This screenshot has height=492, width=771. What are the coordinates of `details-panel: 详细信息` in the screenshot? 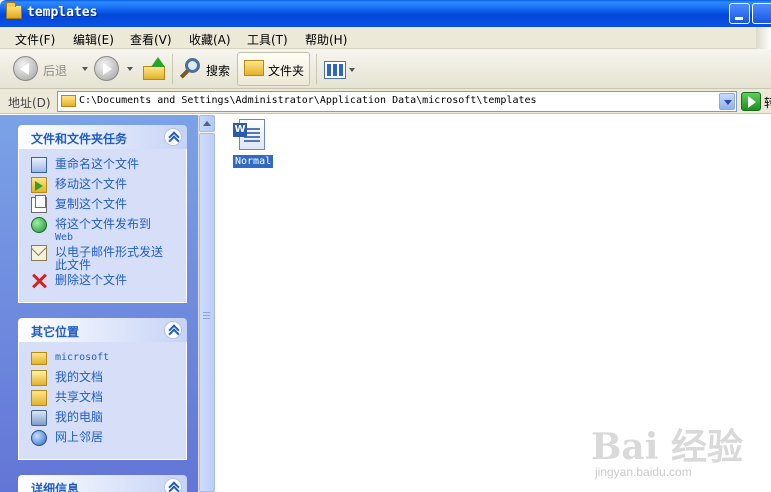 It's located at (102, 483).